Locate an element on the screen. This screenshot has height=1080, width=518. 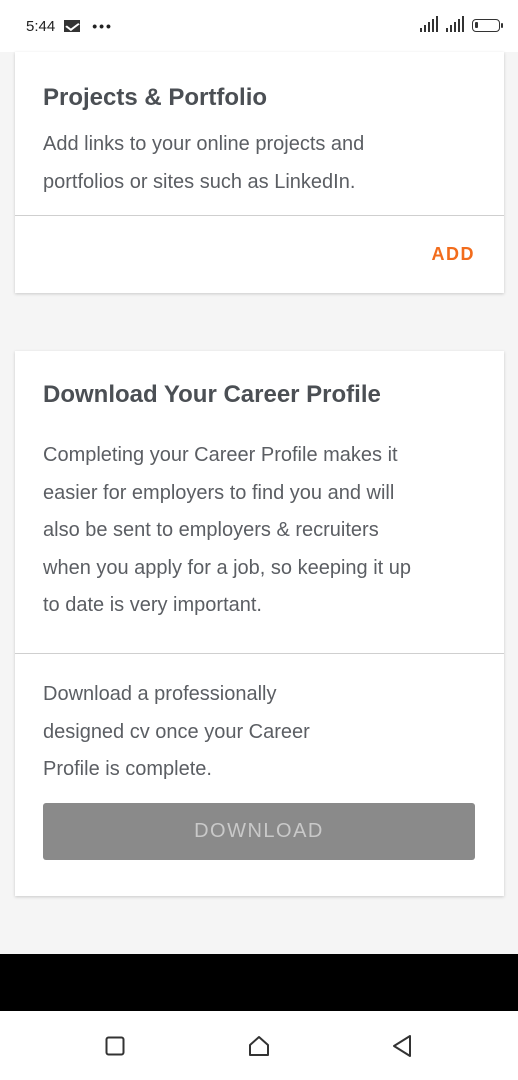
career-description-line: also be sent to employers & recruiters is located at coordinates (211, 530).